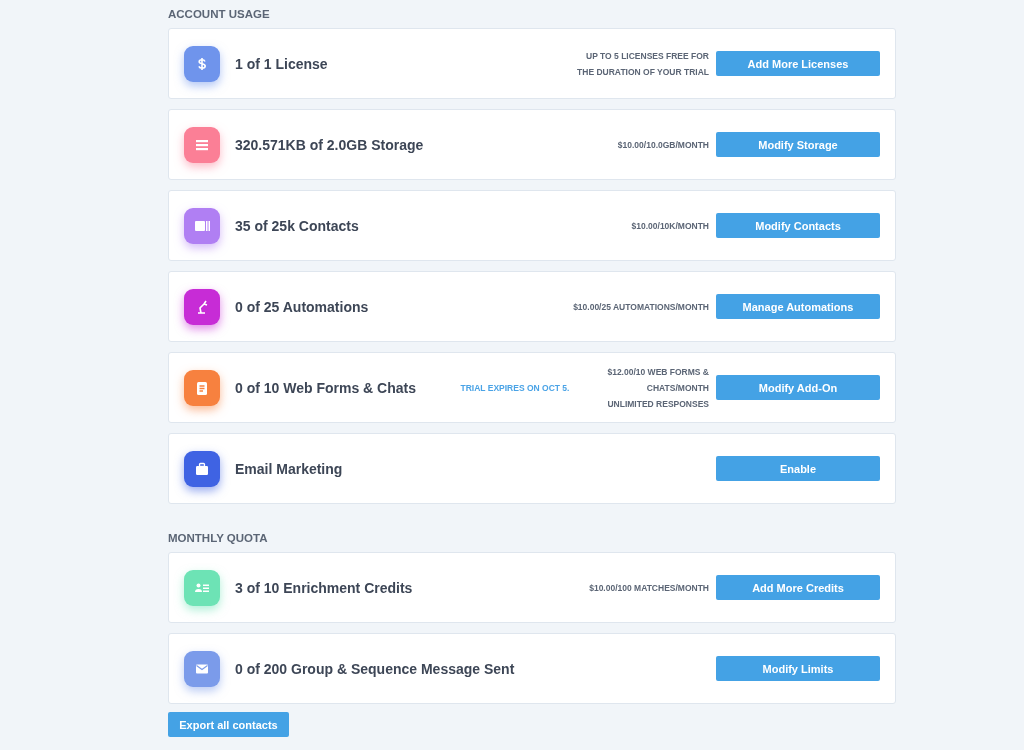 This screenshot has width=1024, height=750. I want to click on action-button: Modify Limits, so click(798, 668).